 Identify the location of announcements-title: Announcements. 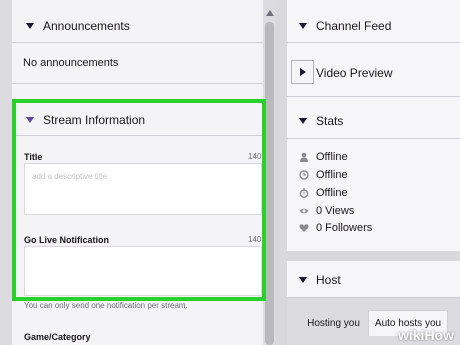
(86, 26).